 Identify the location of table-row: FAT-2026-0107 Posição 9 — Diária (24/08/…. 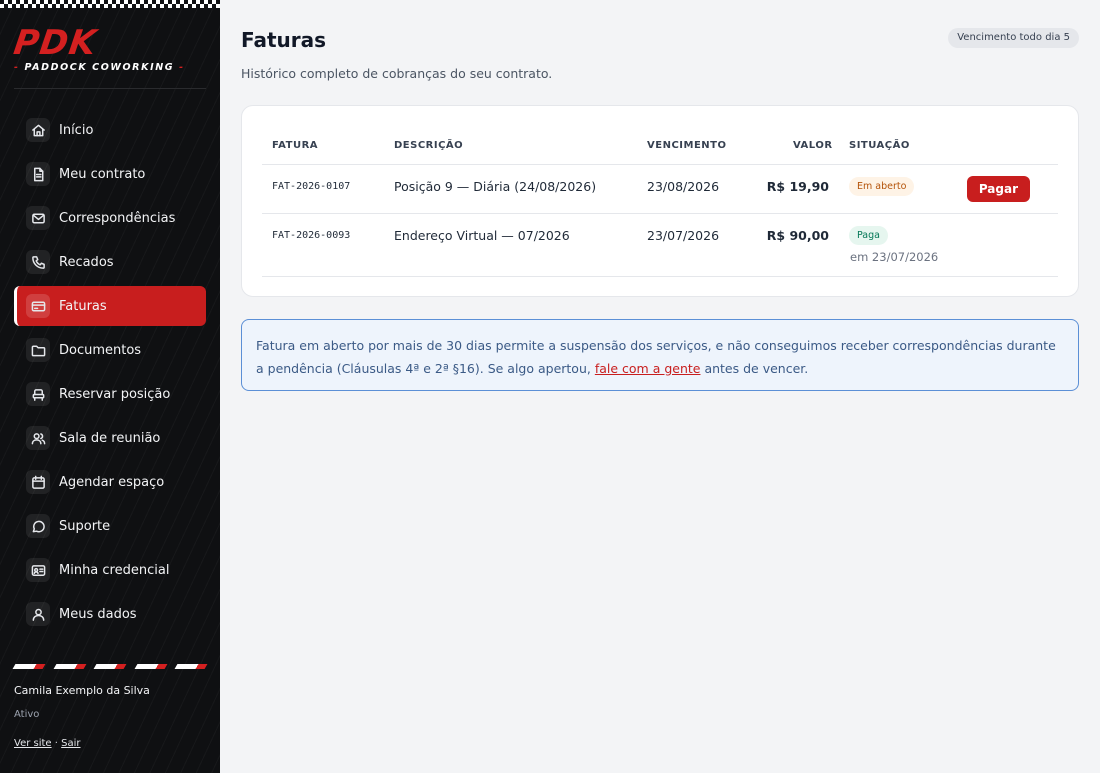
(660, 189).